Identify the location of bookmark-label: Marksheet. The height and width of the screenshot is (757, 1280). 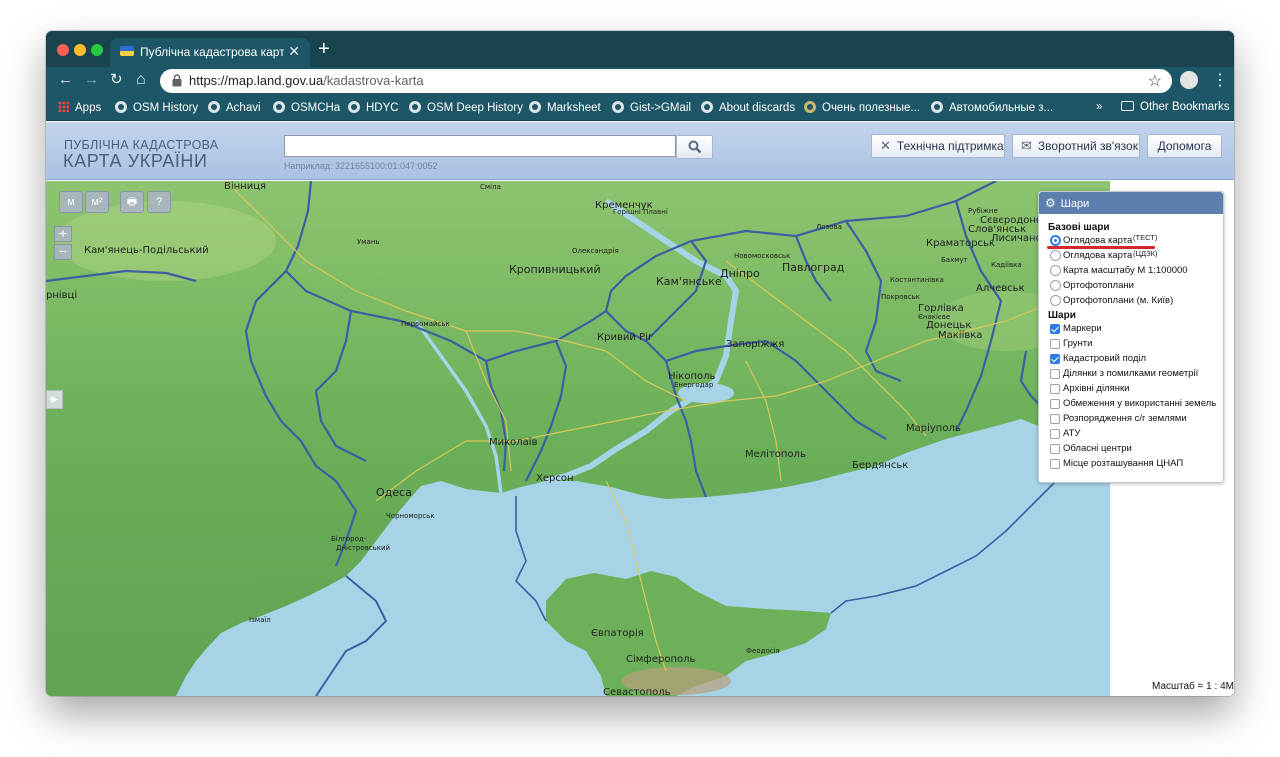
(574, 108).